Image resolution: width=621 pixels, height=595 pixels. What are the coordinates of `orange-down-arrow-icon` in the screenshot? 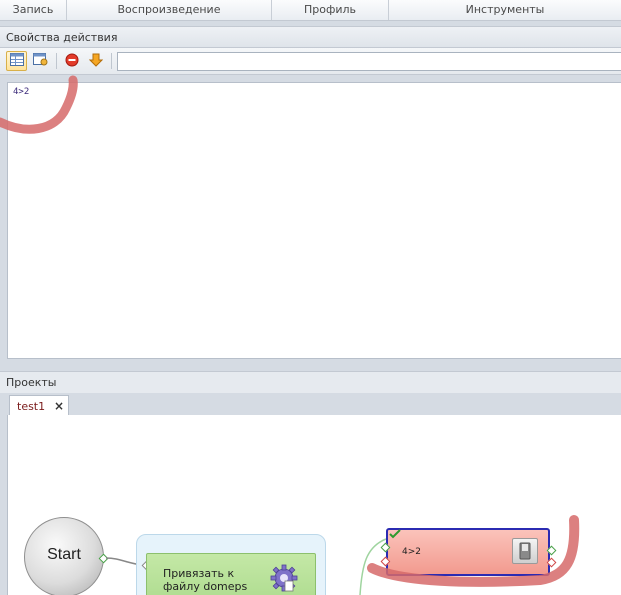 It's located at (95, 61).